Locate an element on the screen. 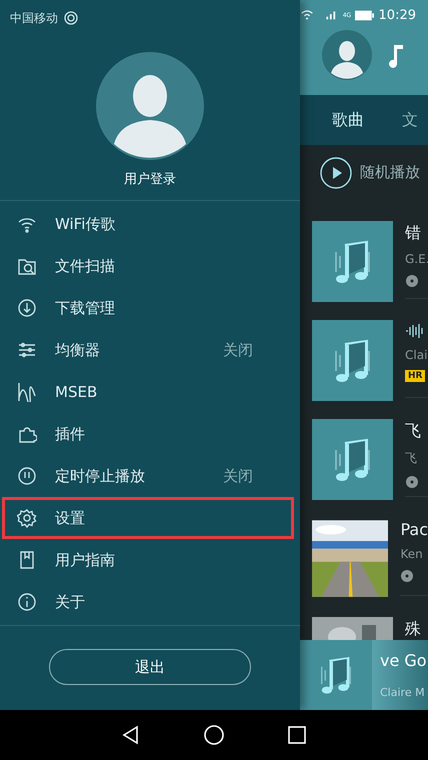 This screenshot has width=428, height=760. music-note-icon is located at coordinates (396, 55).